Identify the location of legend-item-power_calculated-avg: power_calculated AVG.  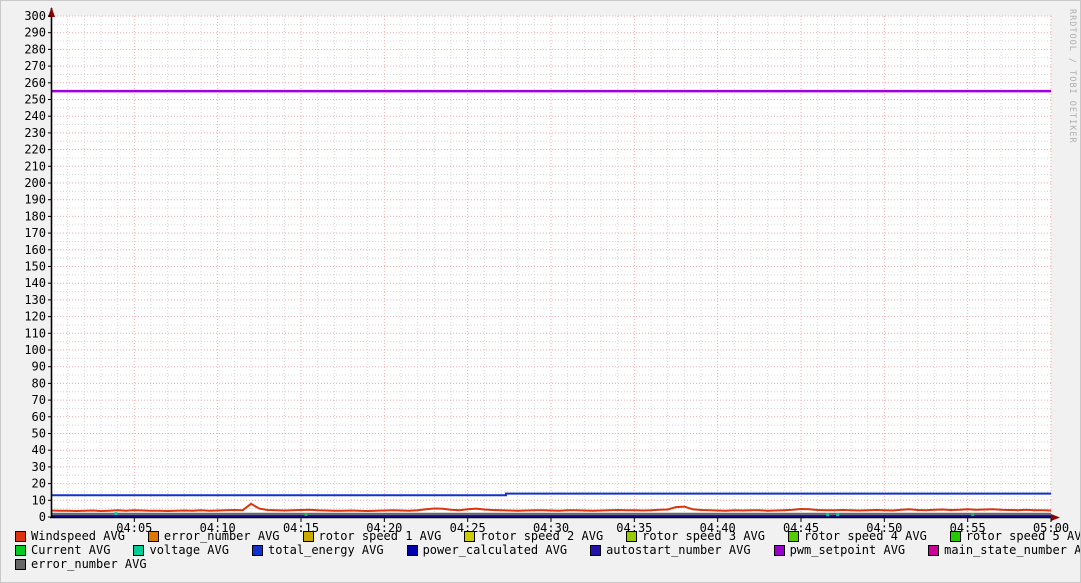
(487, 550).